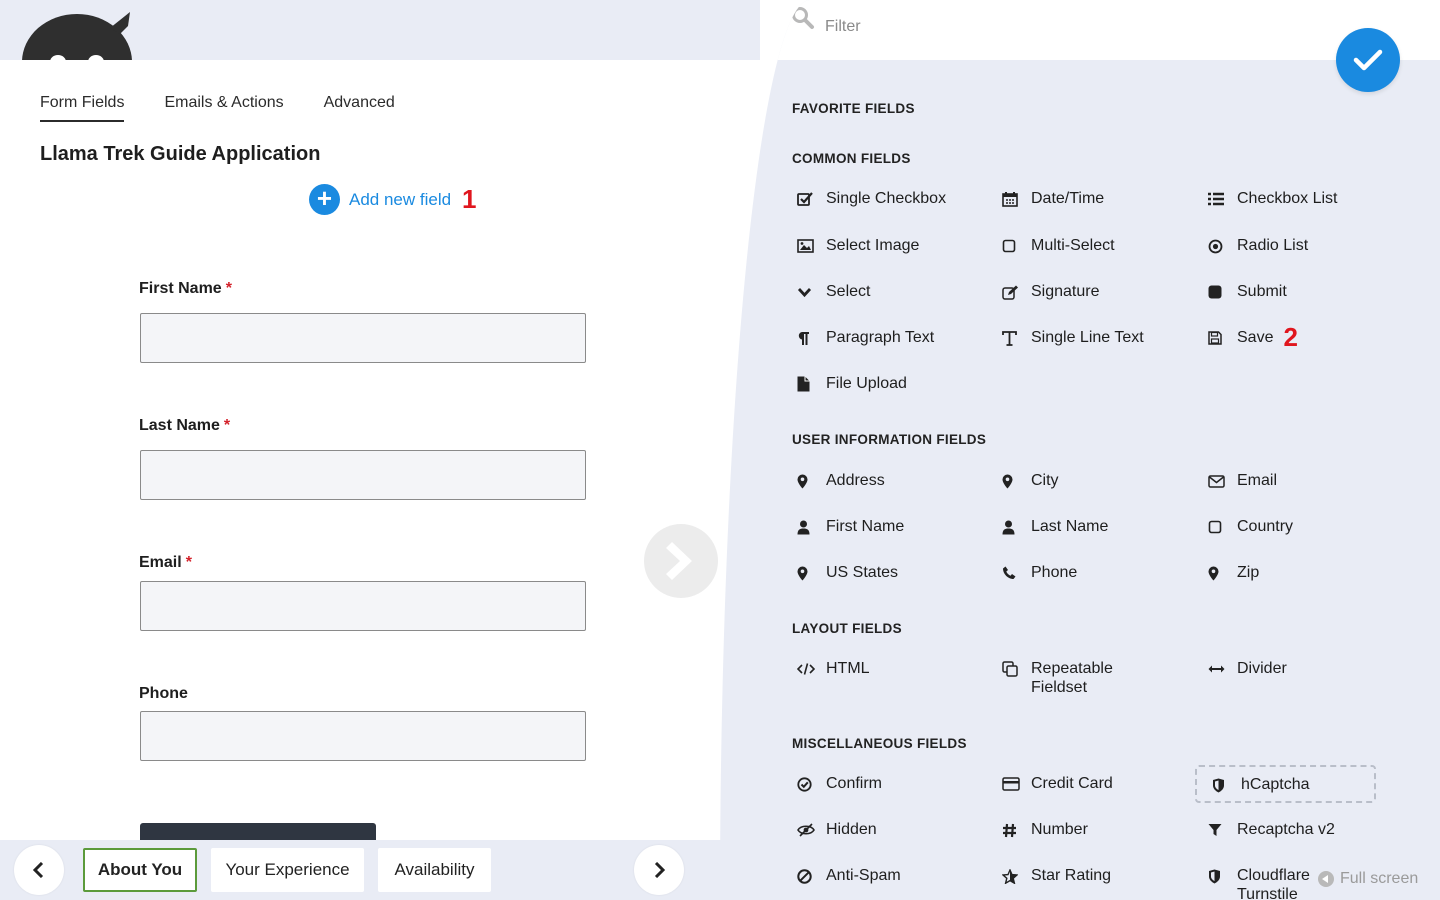  What do you see at coordinates (1055, 784) in the screenshot?
I see `field-credit-card: Credit Card` at bounding box center [1055, 784].